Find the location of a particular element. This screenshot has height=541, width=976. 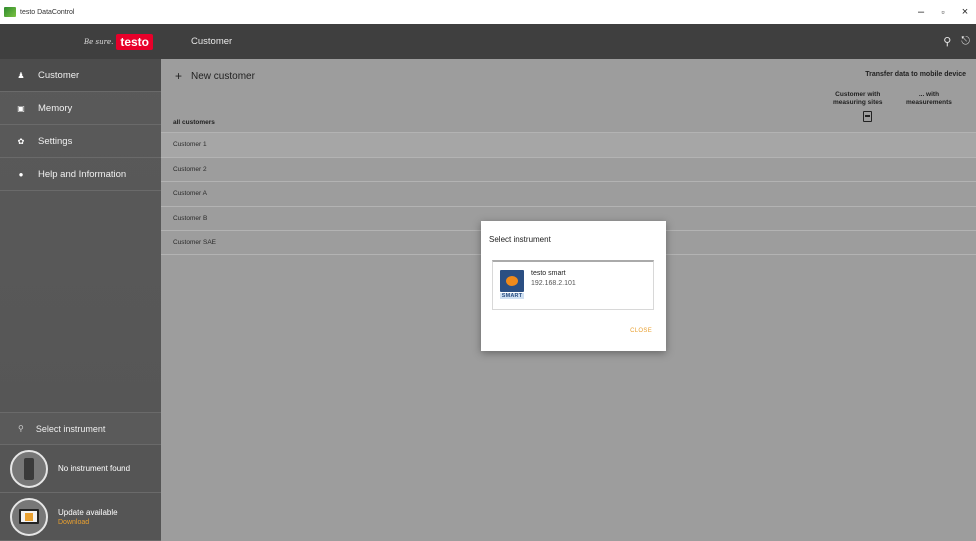

instrument-list-item: SMART testo smart 192.168.2.101 is located at coordinates (573, 285).